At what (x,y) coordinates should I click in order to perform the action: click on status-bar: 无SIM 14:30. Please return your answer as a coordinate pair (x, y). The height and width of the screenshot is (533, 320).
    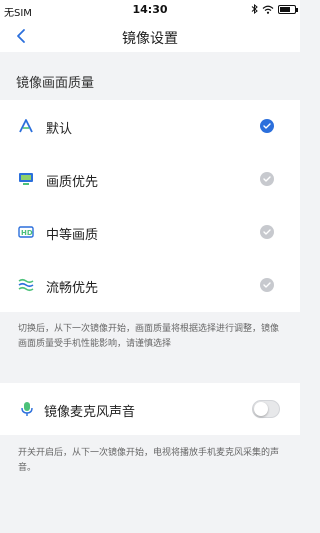
    Looking at the image, I should click on (150, 10).